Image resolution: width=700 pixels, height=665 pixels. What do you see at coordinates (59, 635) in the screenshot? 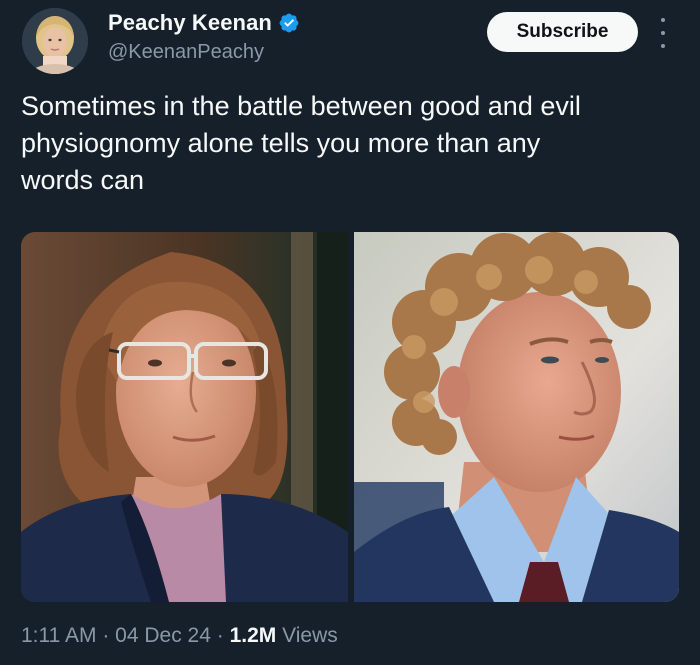
I see `tweet-time: 1:11 AM` at bounding box center [59, 635].